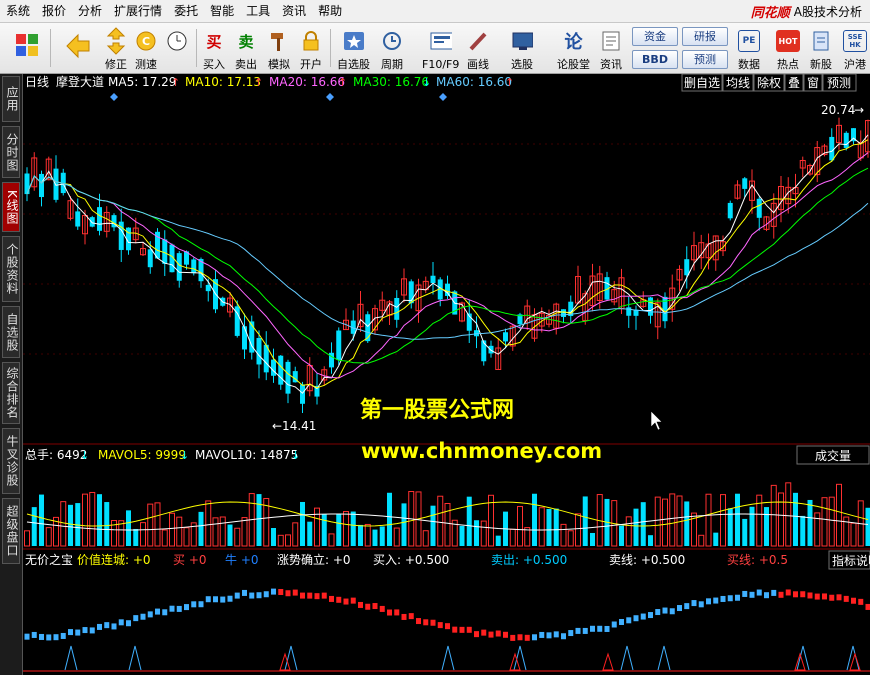  I want to click on menu-tools: 工具, so click(258, 11).